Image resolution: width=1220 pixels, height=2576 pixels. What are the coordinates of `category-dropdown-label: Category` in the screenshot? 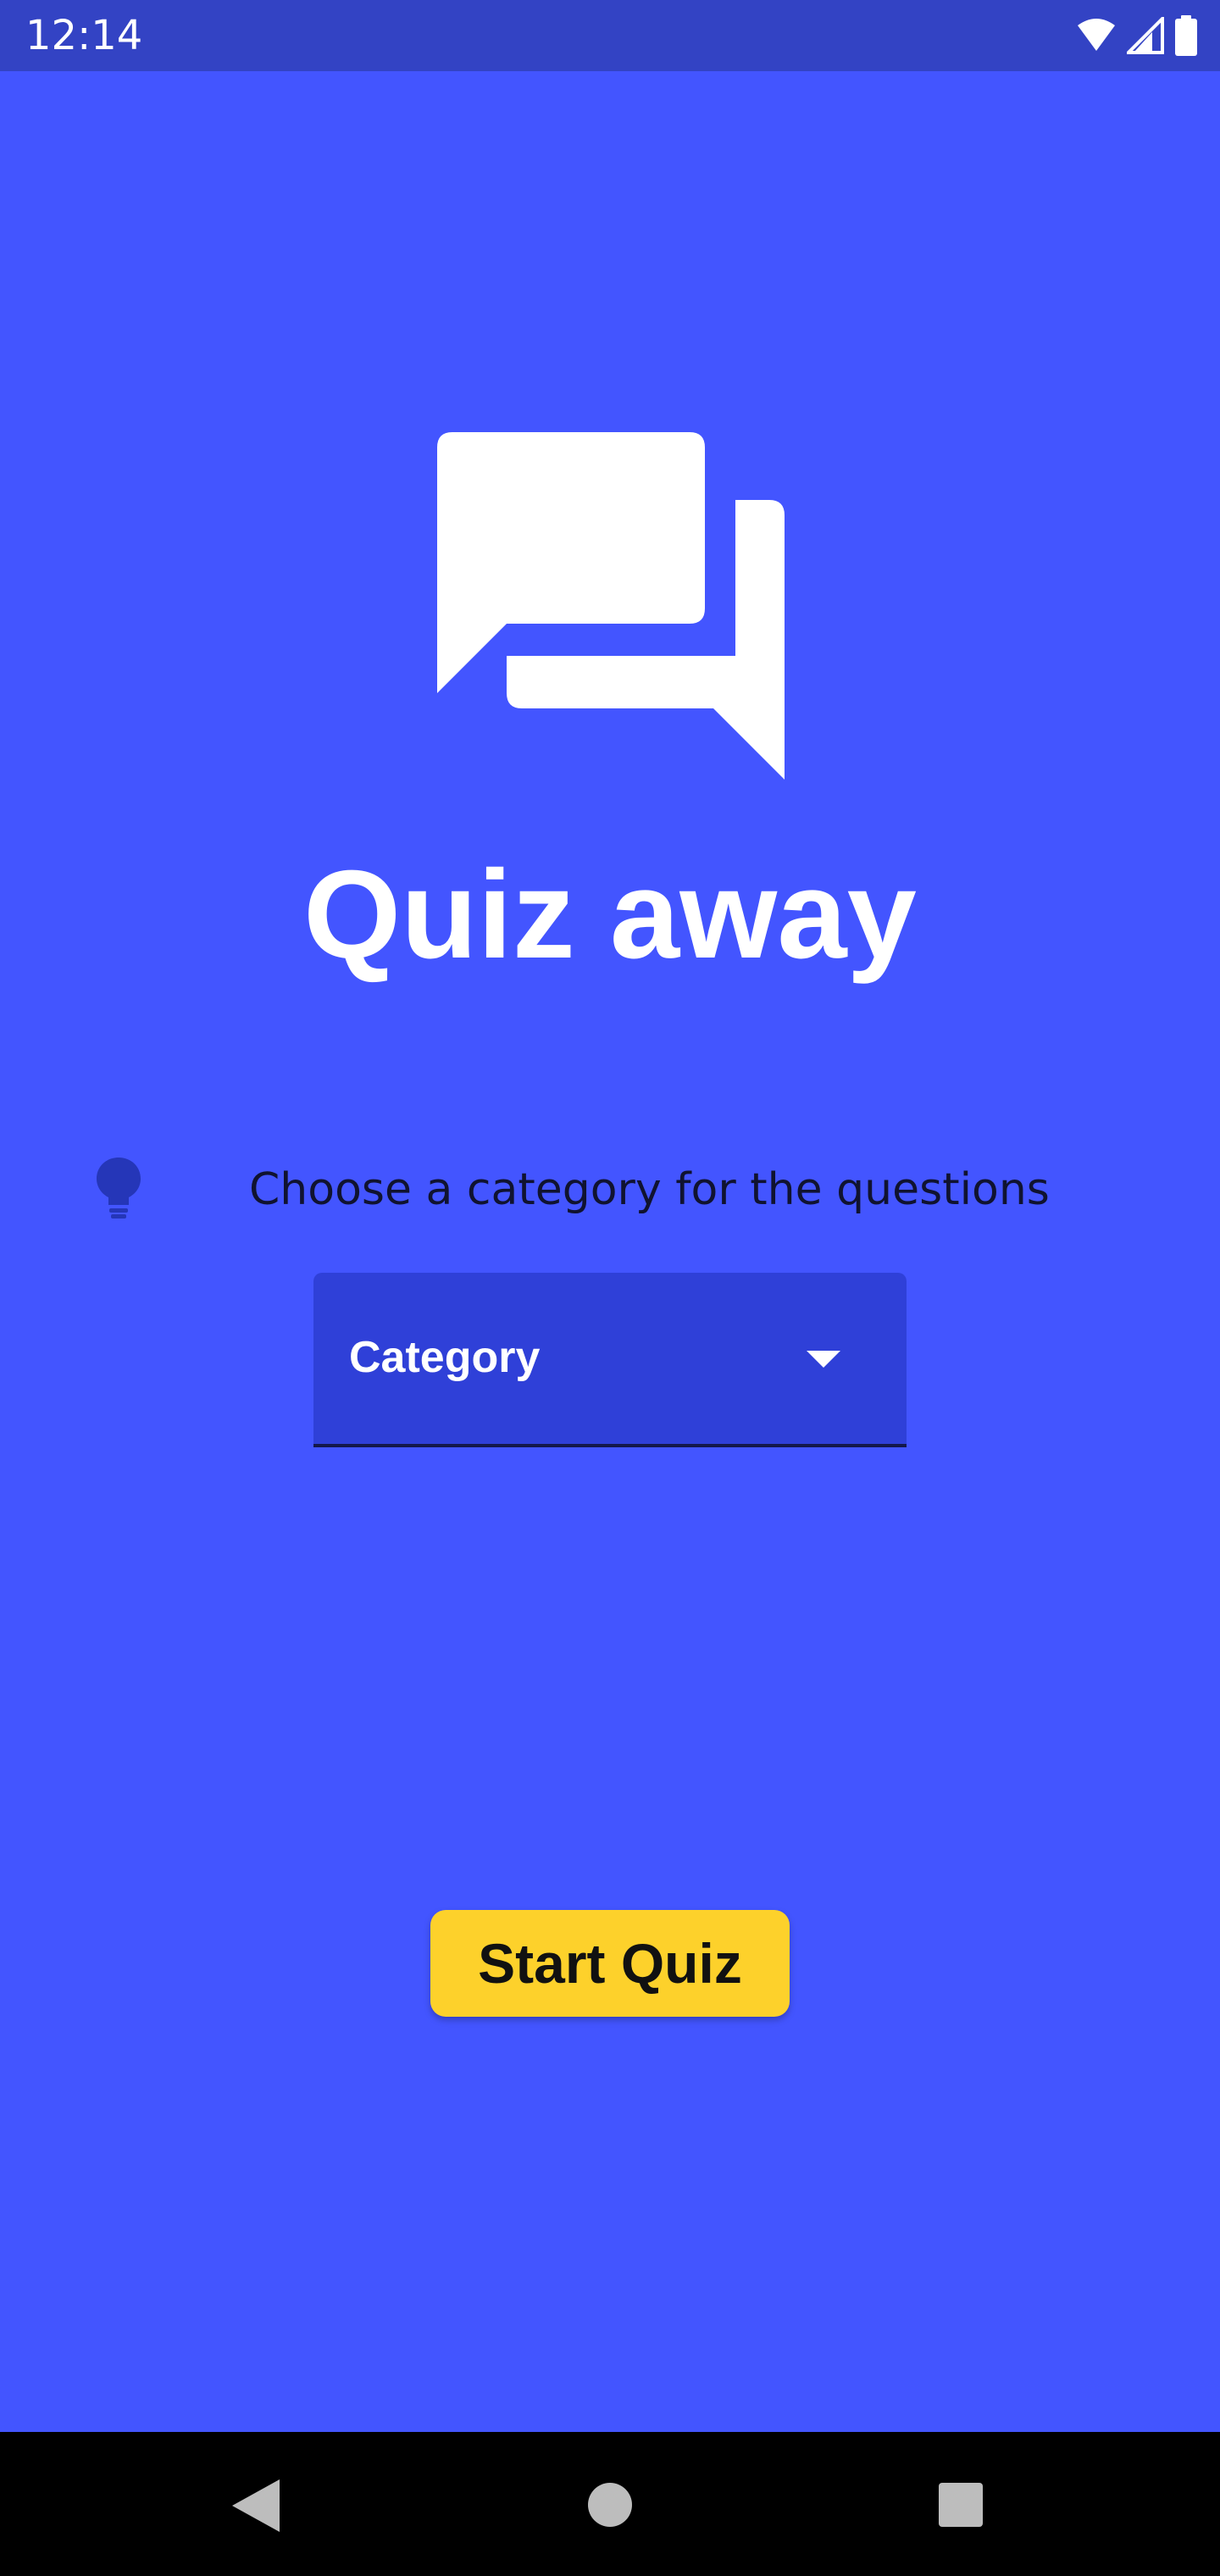 It's located at (445, 1357).